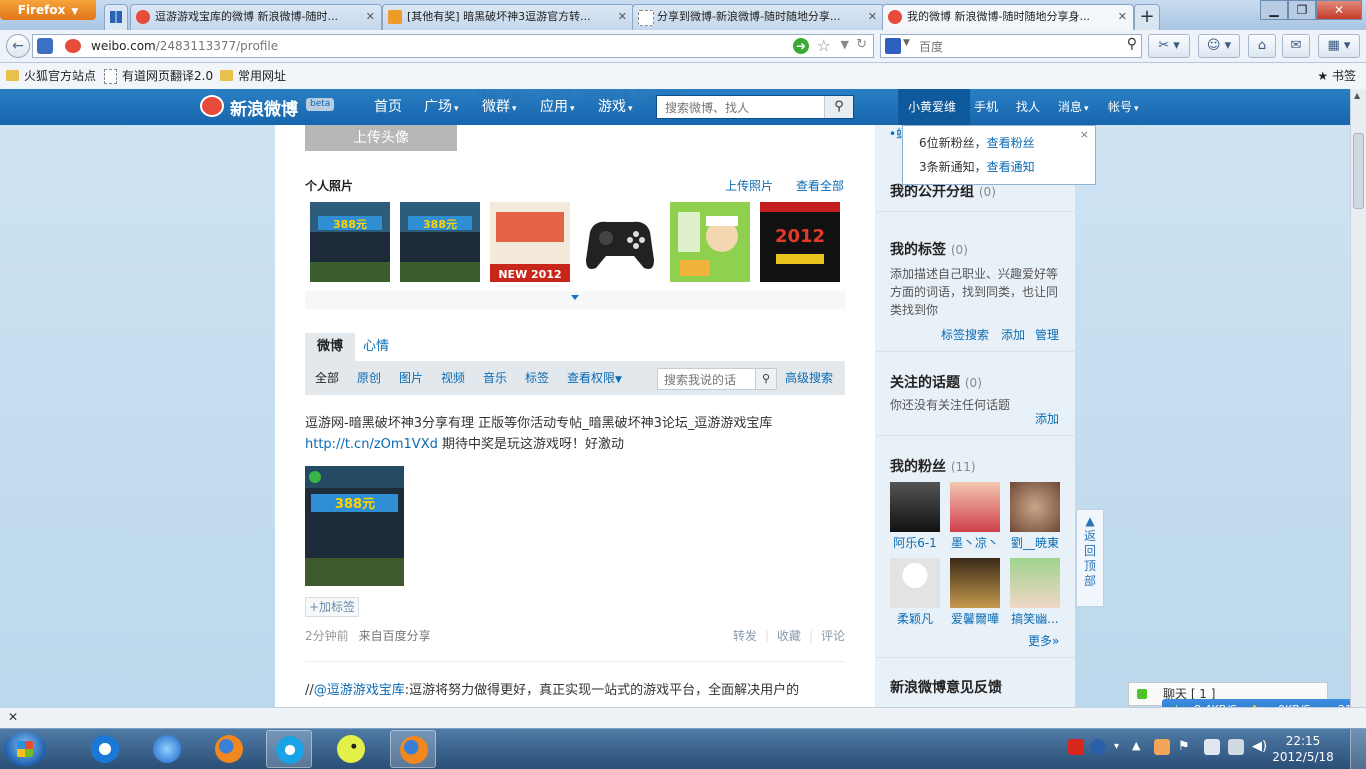  Describe the element at coordinates (1011, 167) in the screenshot. I see `view-notices-link: 查看通知` at that location.